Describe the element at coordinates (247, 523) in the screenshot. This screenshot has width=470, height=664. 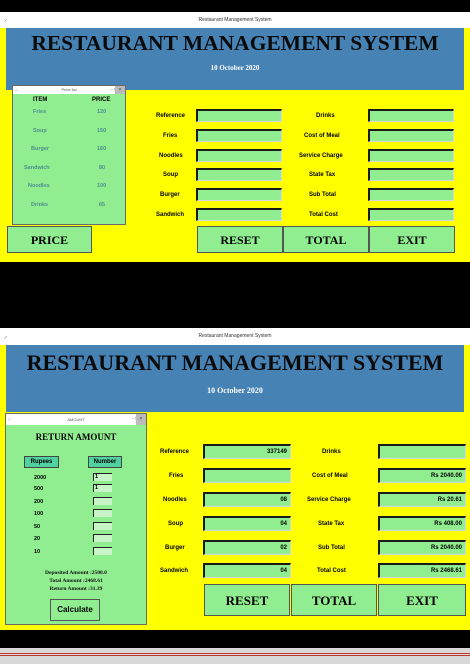
I see `soup-field: 04` at that location.